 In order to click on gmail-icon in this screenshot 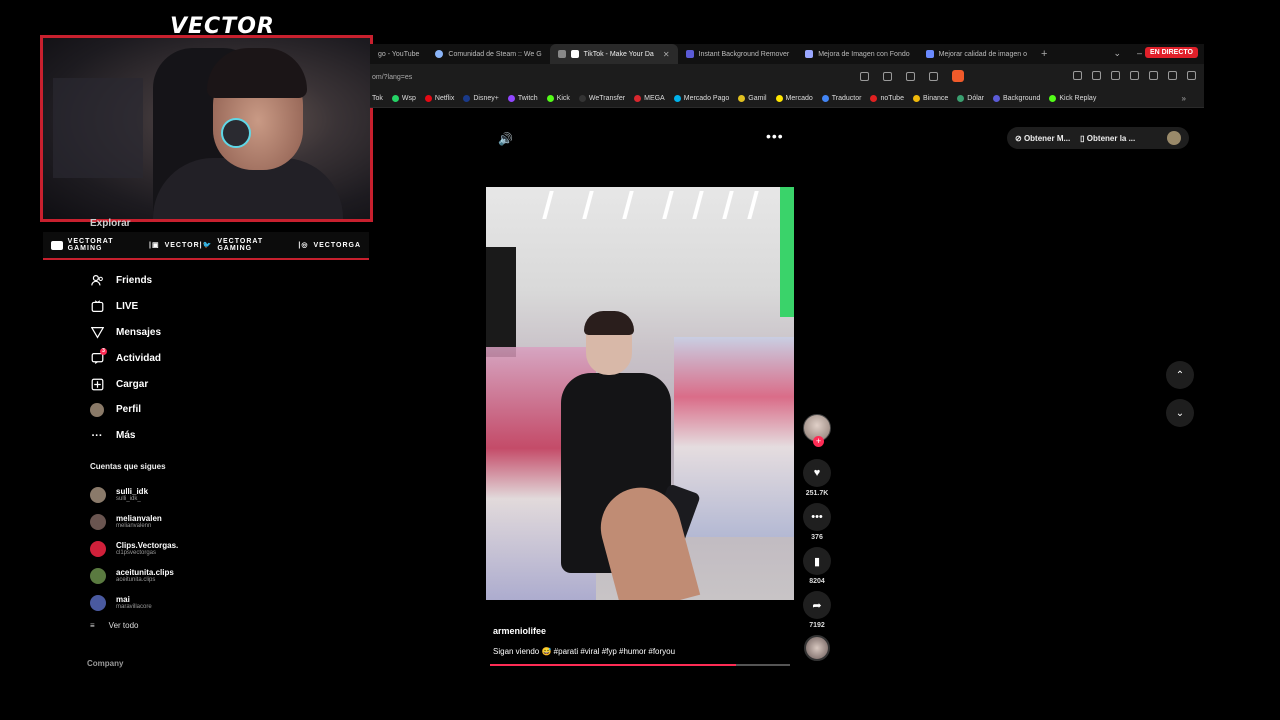, I will do `click(742, 98)`.